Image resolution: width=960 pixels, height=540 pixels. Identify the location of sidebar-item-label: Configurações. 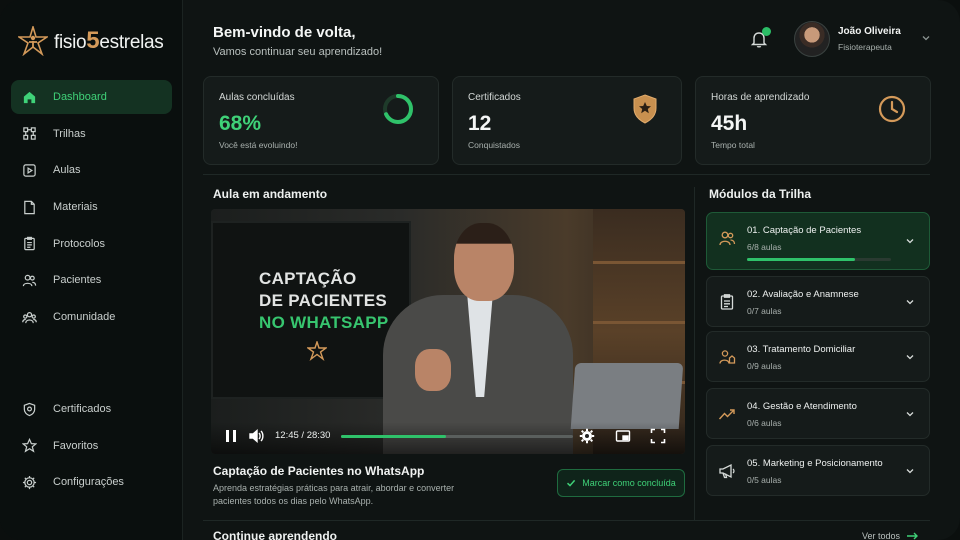
(88, 482).